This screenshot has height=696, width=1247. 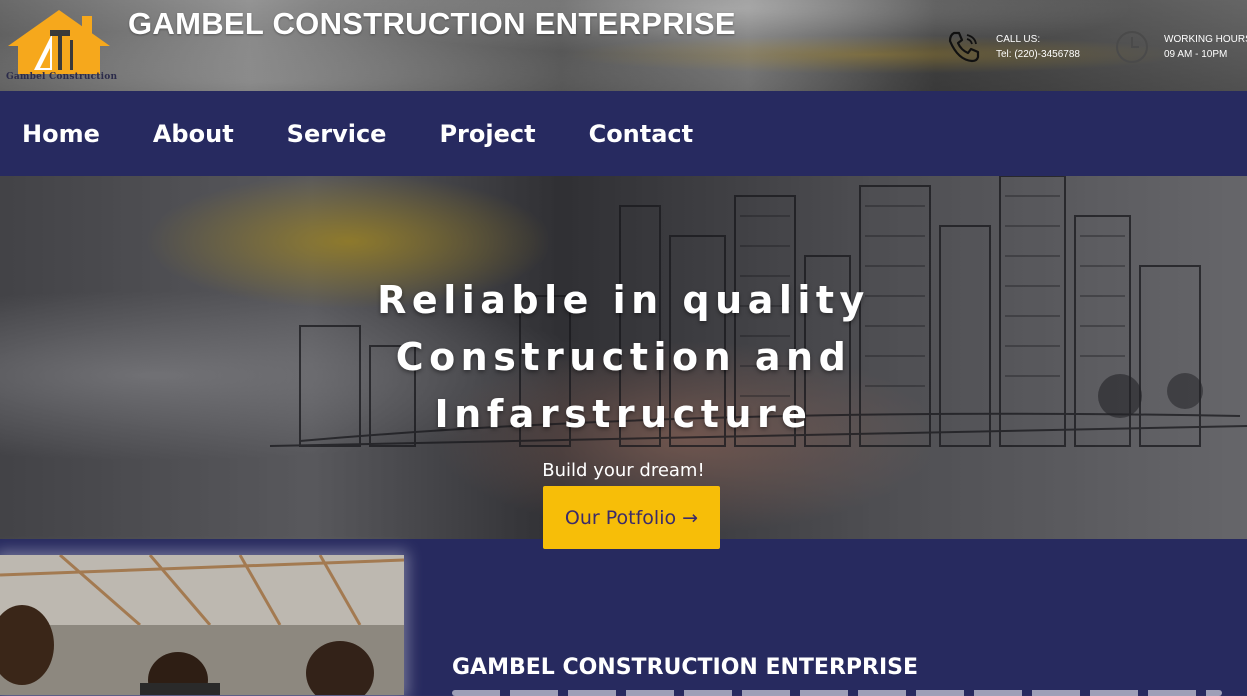 I want to click on working-hours-label: WORKING HOURS, so click(x=1205, y=39).